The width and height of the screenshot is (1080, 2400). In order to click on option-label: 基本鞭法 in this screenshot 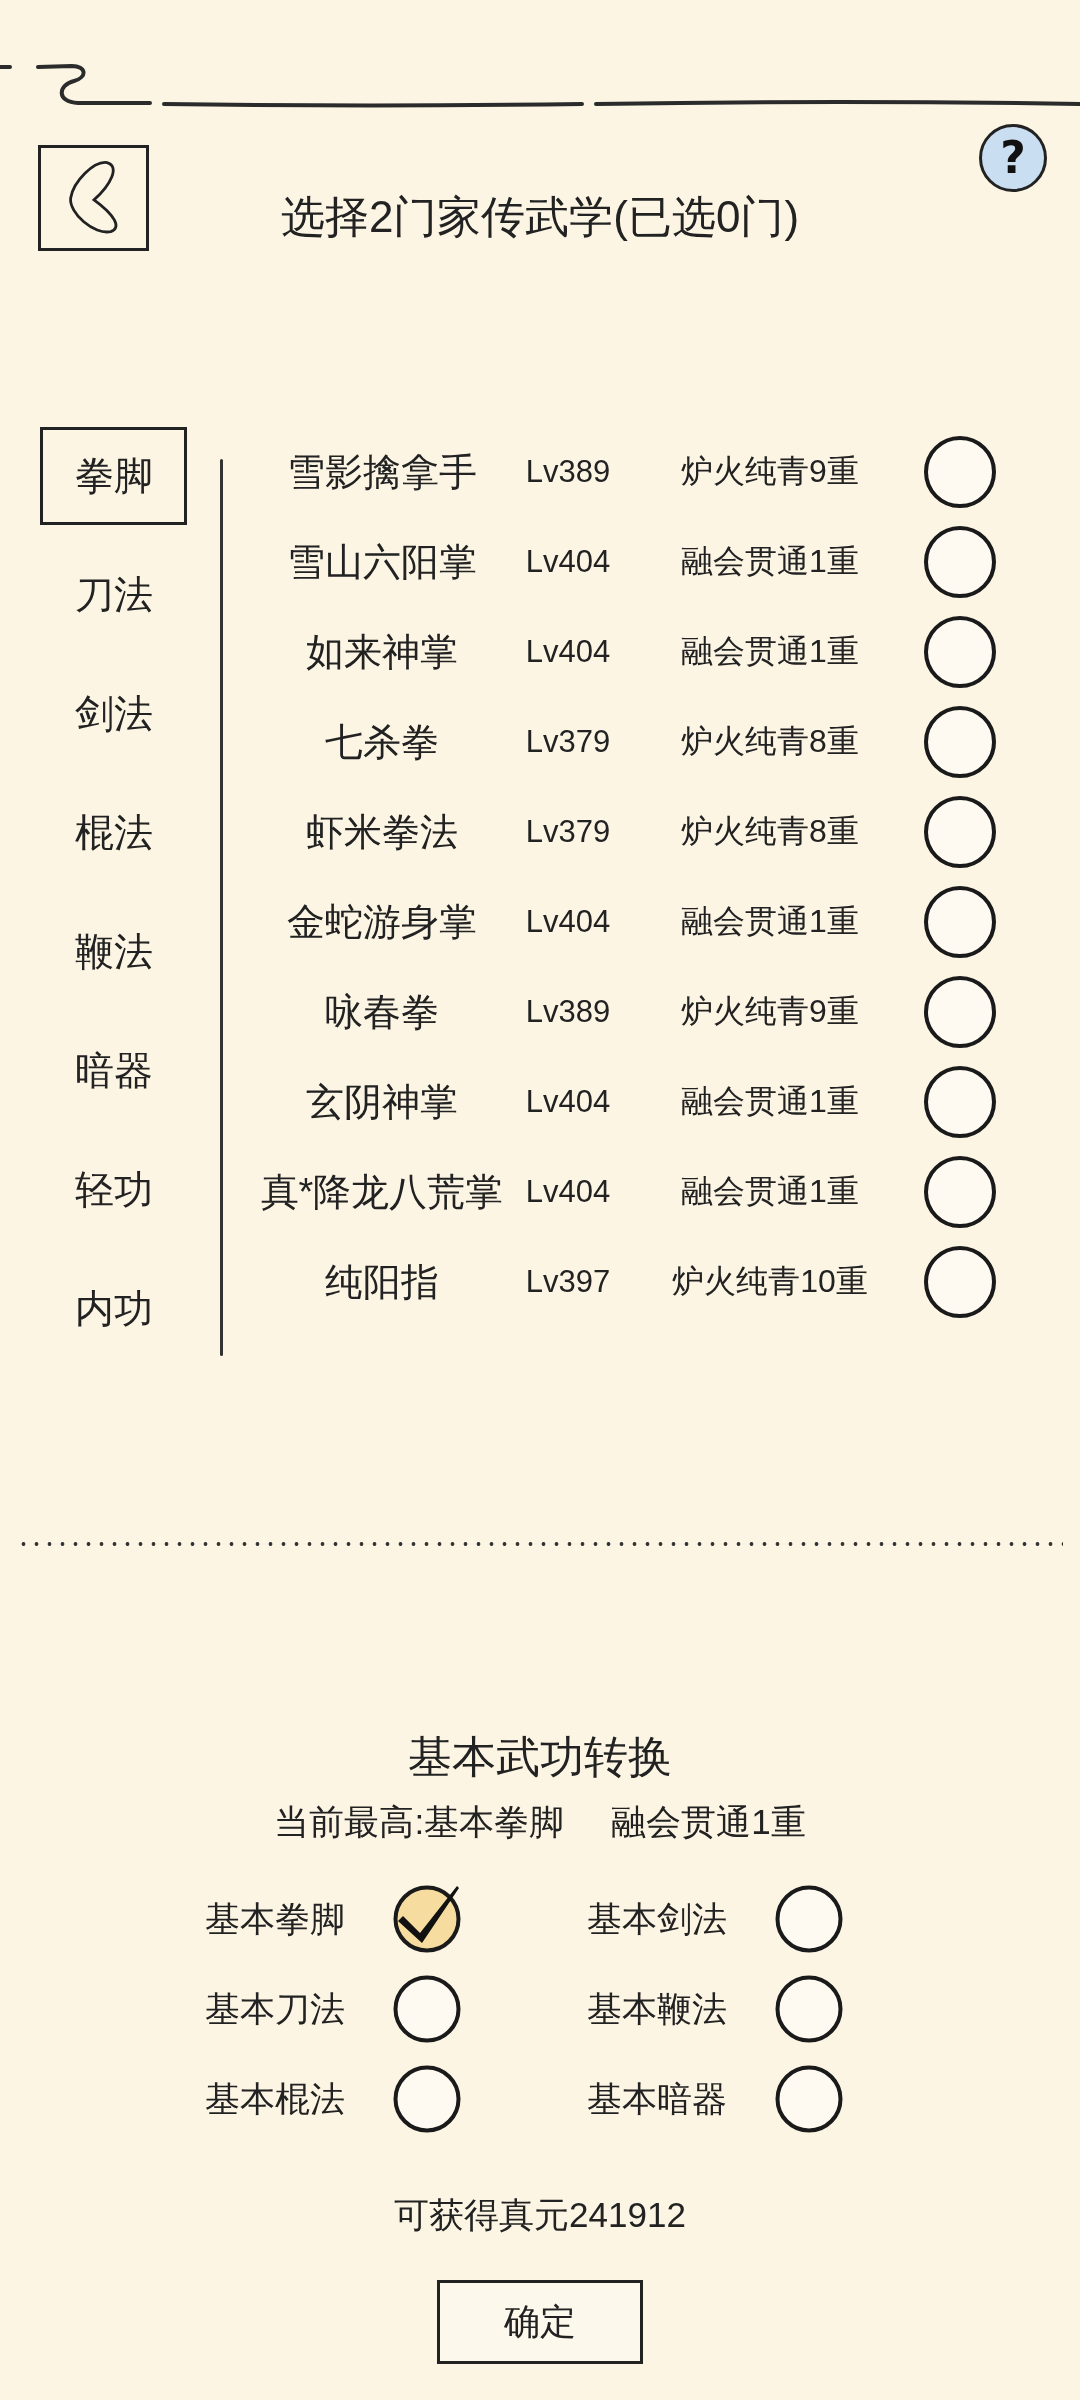, I will do `click(657, 2008)`.